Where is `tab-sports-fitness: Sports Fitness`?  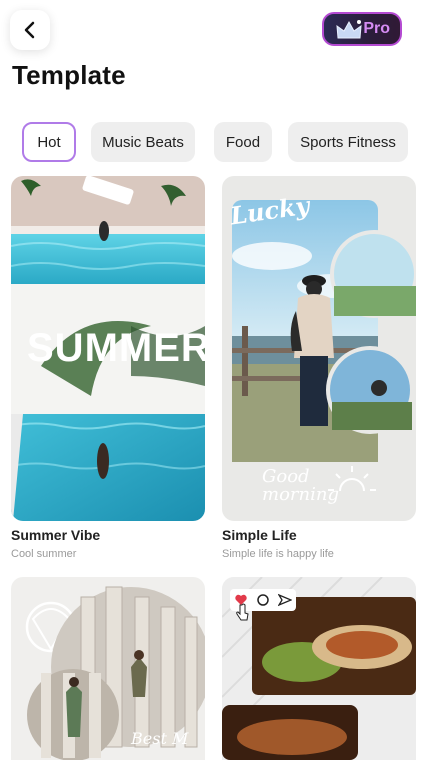
tab-sports-fitness: Sports Fitness is located at coordinates (348, 142).